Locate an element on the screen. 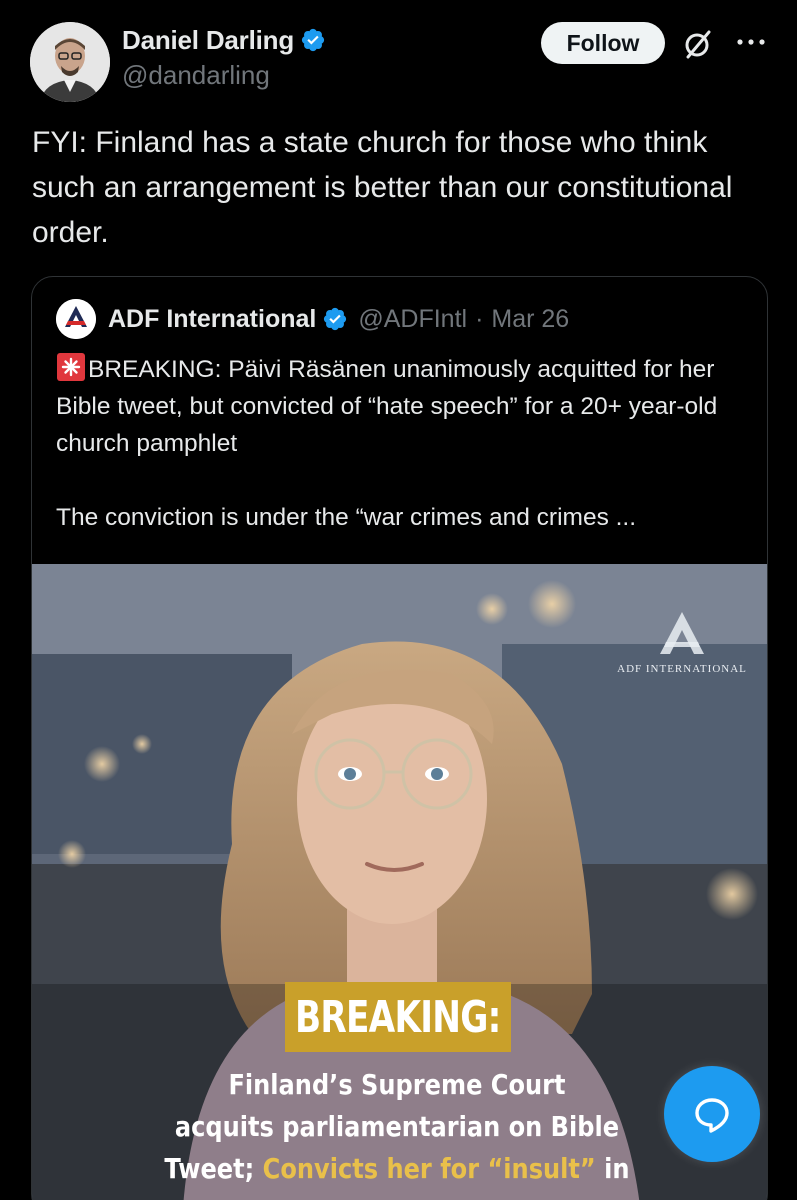 This screenshot has width=797, height=1200. adf-watermark-text: ADF INTERNATIONAL is located at coordinates (682, 669).